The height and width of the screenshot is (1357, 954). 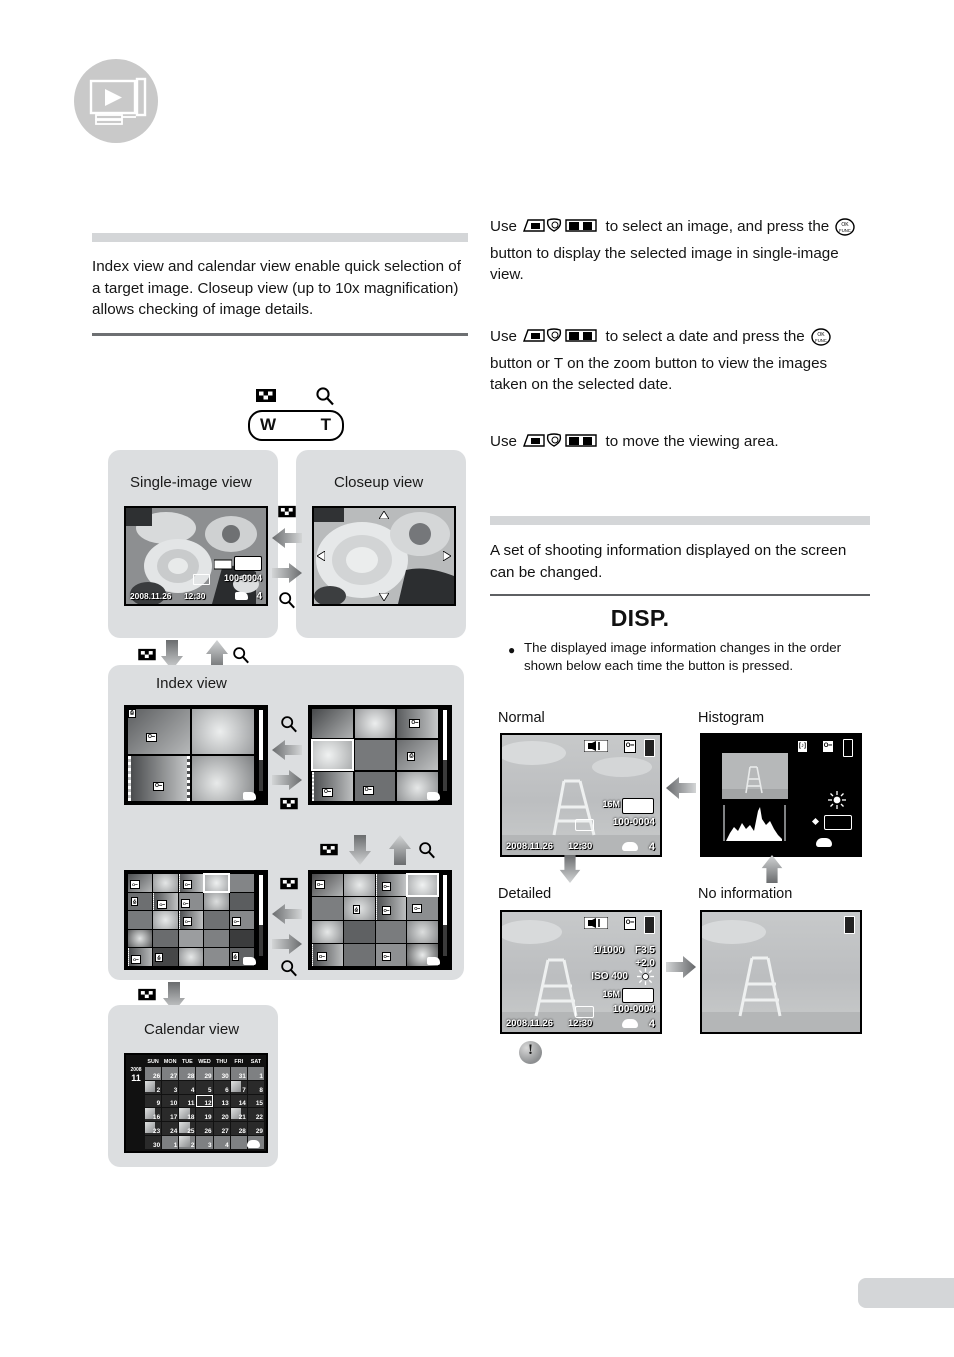 What do you see at coordinates (204, 1115) in the screenshot?
I see `calendar-day: 19` at bounding box center [204, 1115].